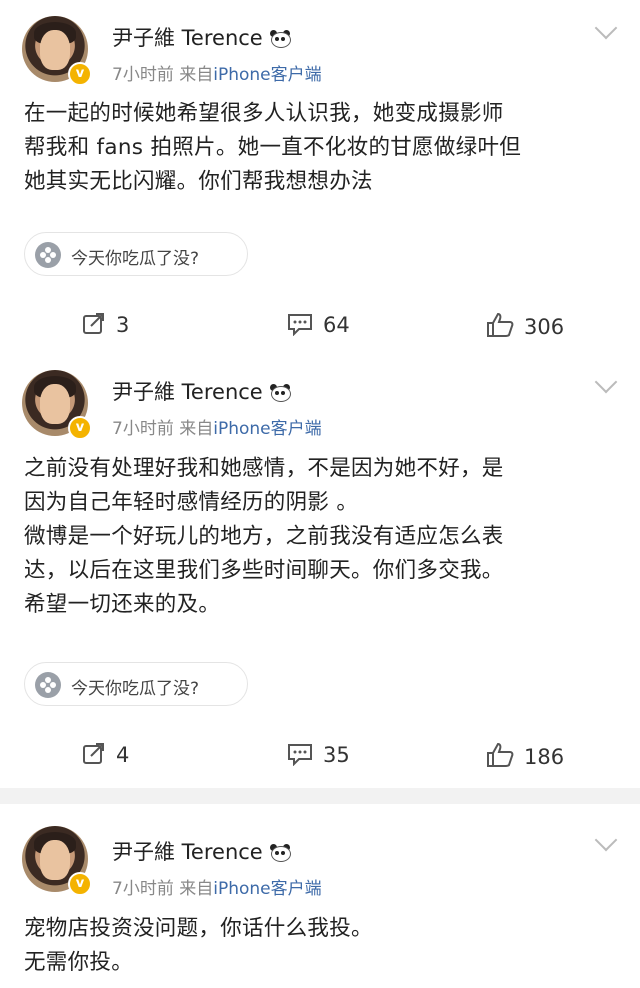 The height and width of the screenshot is (988, 640). I want to click on repost-button: 4, so click(105, 754).